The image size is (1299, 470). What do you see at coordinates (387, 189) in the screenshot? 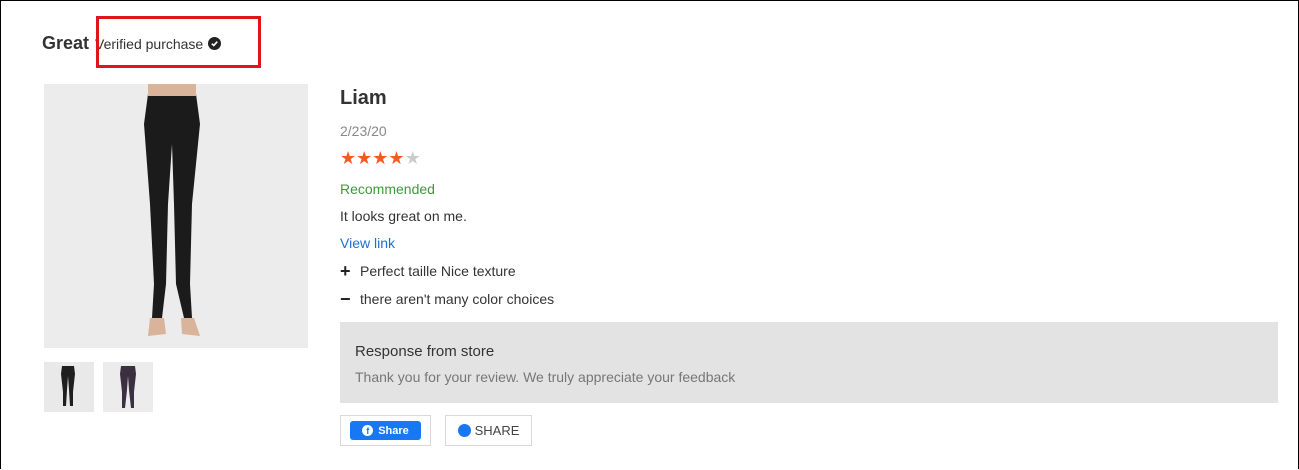
I see `recommended-label: Recommended` at bounding box center [387, 189].